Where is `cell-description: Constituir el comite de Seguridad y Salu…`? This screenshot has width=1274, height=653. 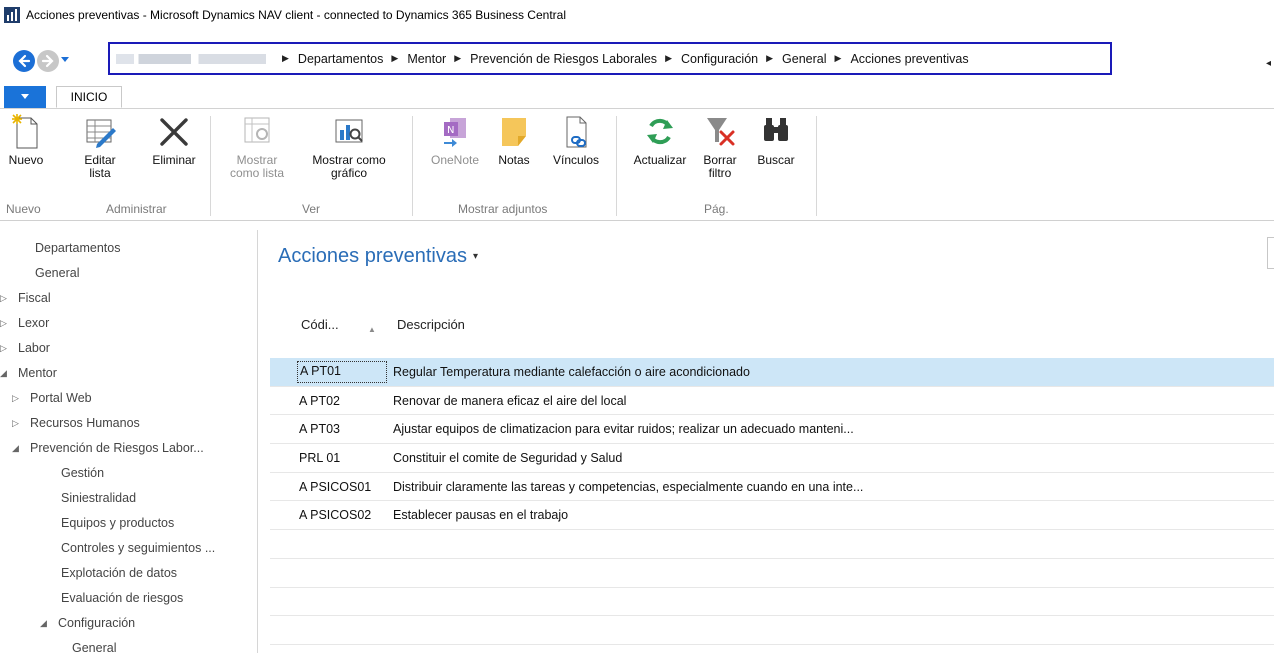 cell-description: Constituir el comite de Seguridad y Salu… is located at coordinates (507, 458).